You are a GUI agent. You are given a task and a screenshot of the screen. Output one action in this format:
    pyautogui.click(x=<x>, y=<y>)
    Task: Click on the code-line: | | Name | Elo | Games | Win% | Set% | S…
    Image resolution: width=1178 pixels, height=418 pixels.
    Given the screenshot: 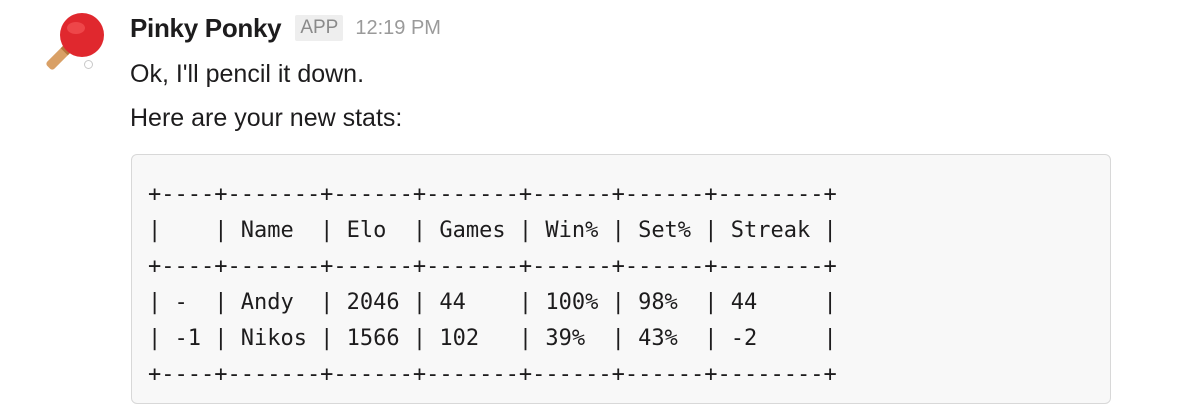 What is the action you would take?
    pyautogui.click(x=492, y=230)
    